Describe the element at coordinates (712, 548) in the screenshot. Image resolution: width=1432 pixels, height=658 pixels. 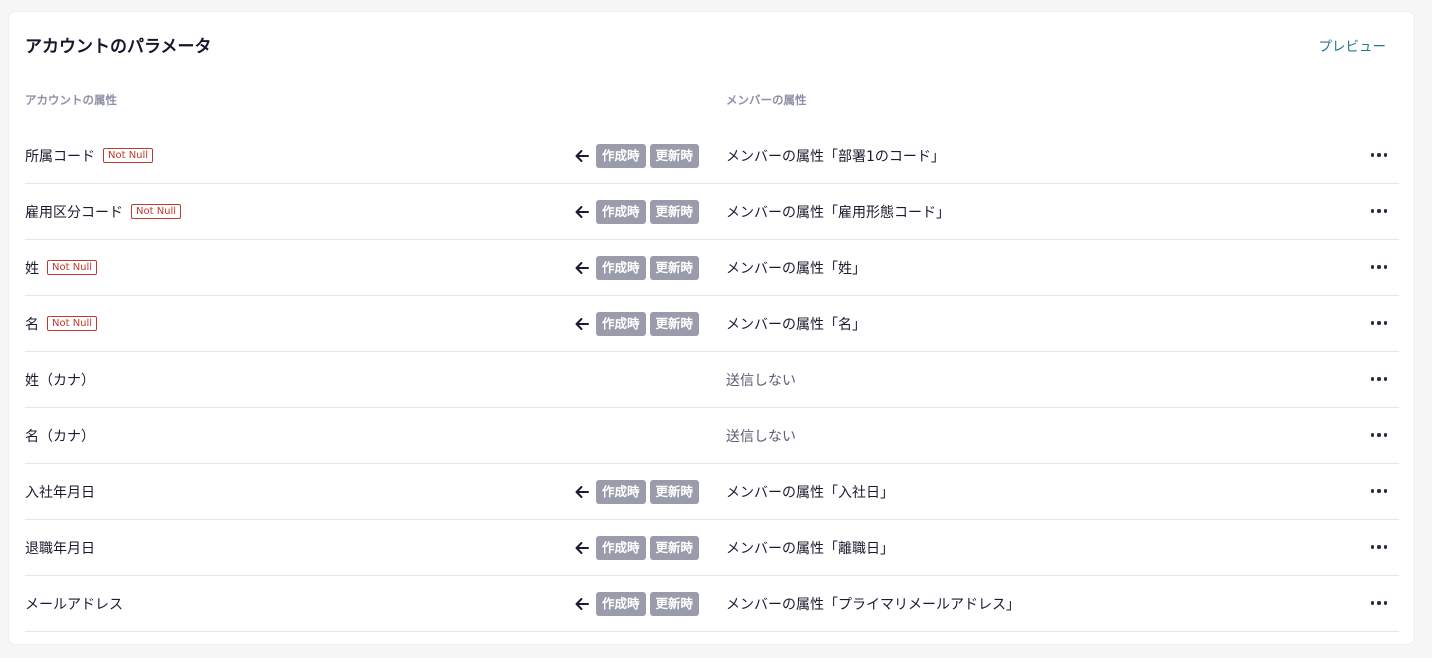
I see `table-row: 退職年月日 作成時 更新時 メンバーの属性「離職日」` at that location.